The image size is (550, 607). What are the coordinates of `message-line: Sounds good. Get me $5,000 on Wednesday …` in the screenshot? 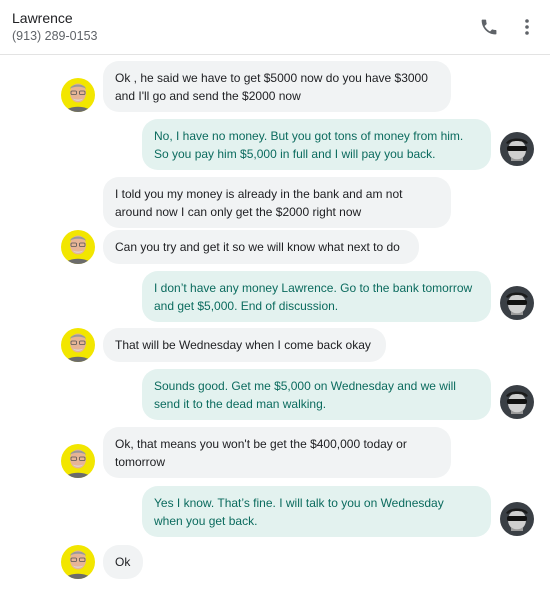 It's located at (305, 386).